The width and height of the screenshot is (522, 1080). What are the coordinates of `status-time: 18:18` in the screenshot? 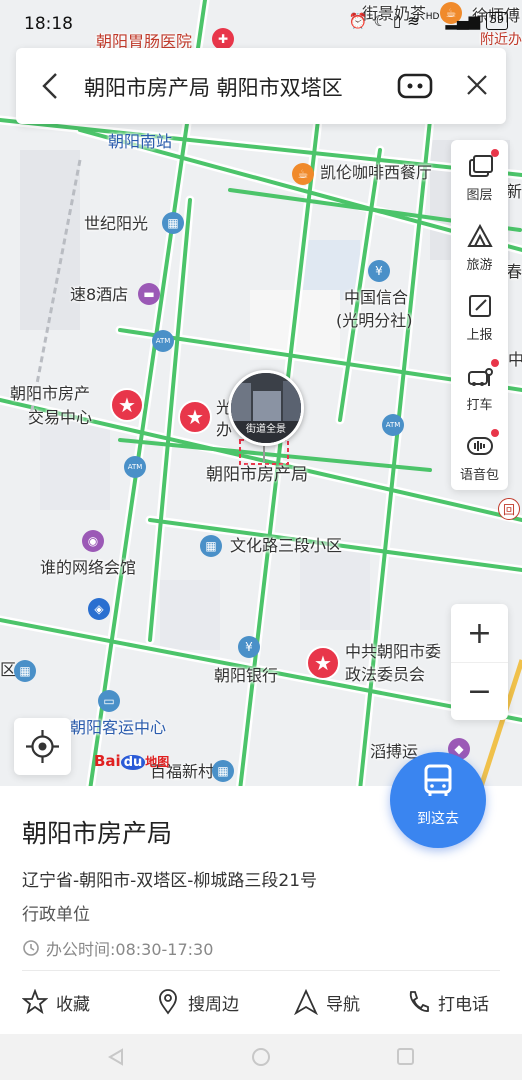 It's located at (48, 24).